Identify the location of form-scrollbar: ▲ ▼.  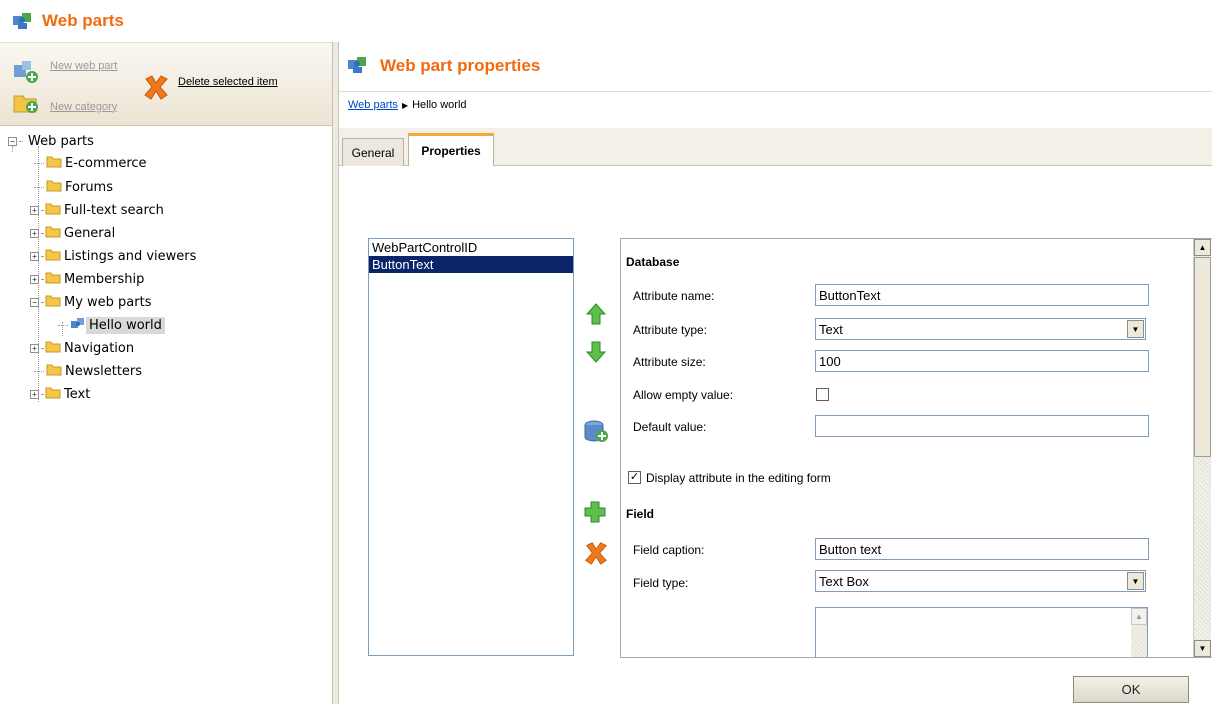
(1202, 448).